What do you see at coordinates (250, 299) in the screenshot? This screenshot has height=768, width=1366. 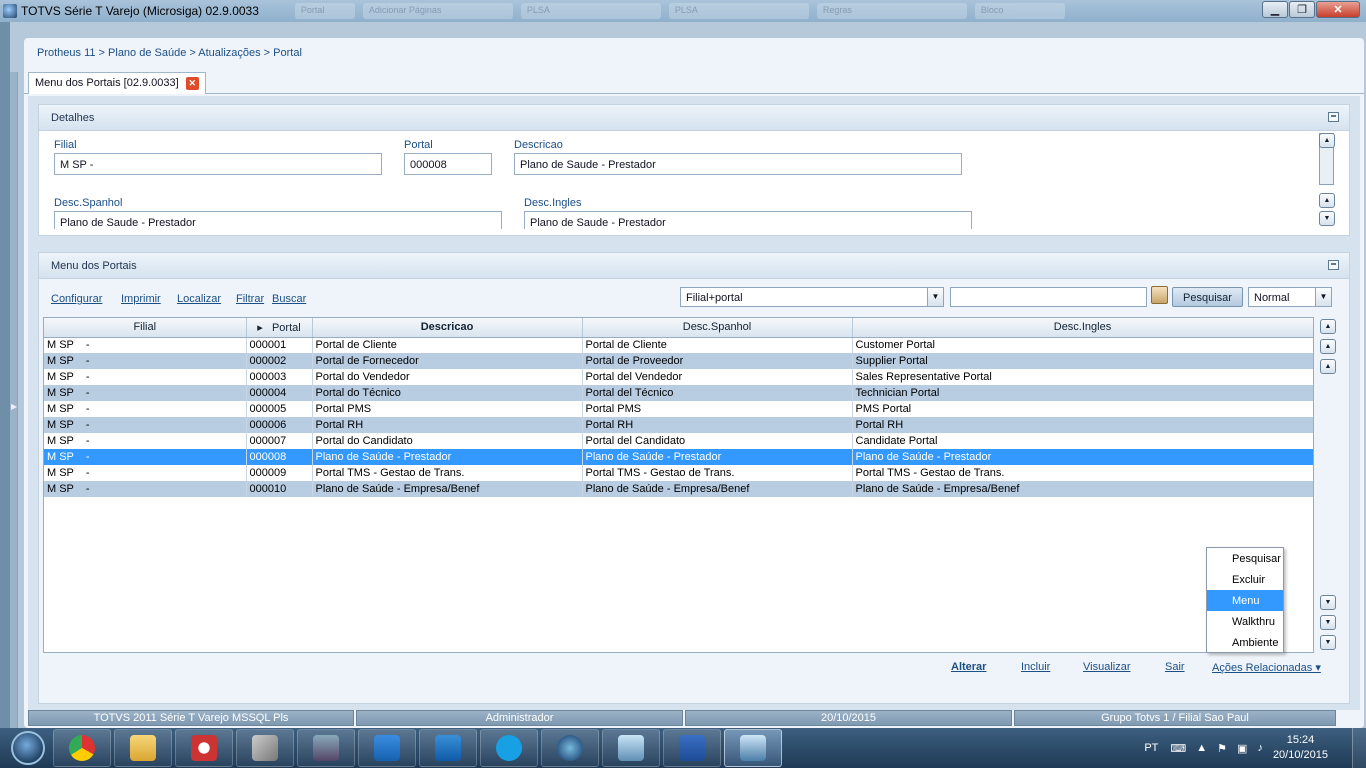 I see `filtrar-link: Filtrar` at bounding box center [250, 299].